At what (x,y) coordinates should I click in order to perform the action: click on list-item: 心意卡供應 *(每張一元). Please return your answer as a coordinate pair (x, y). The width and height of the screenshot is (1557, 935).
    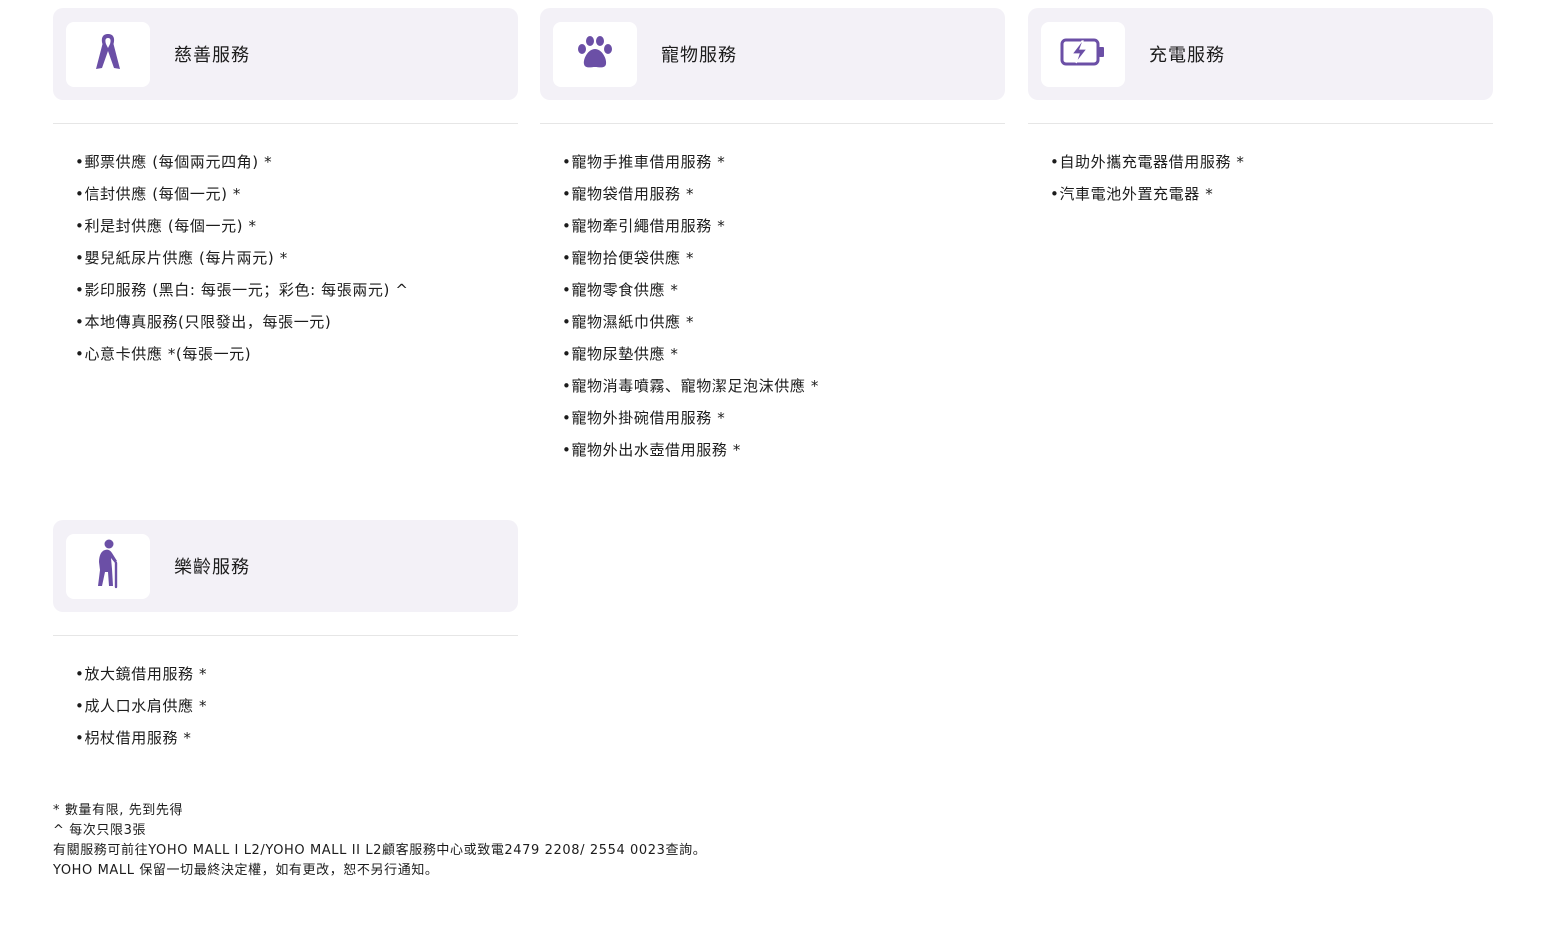
    Looking at the image, I should click on (296, 354).